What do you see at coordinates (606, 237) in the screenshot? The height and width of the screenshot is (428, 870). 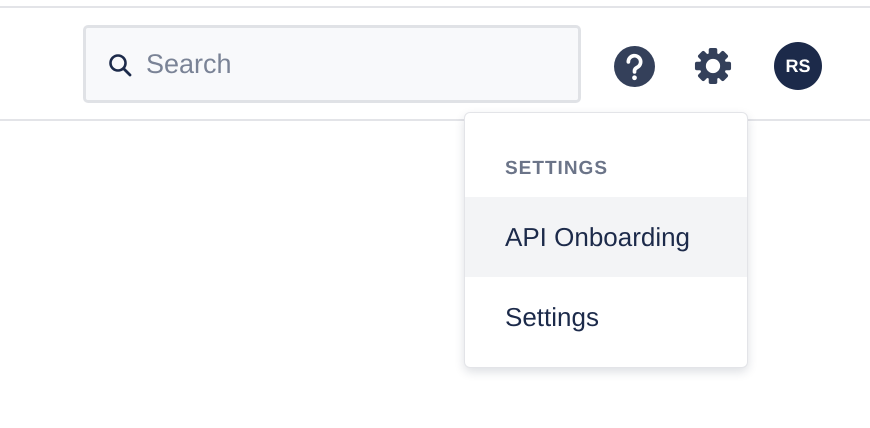 I see `menu-item: API Onboarding` at bounding box center [606, 237].